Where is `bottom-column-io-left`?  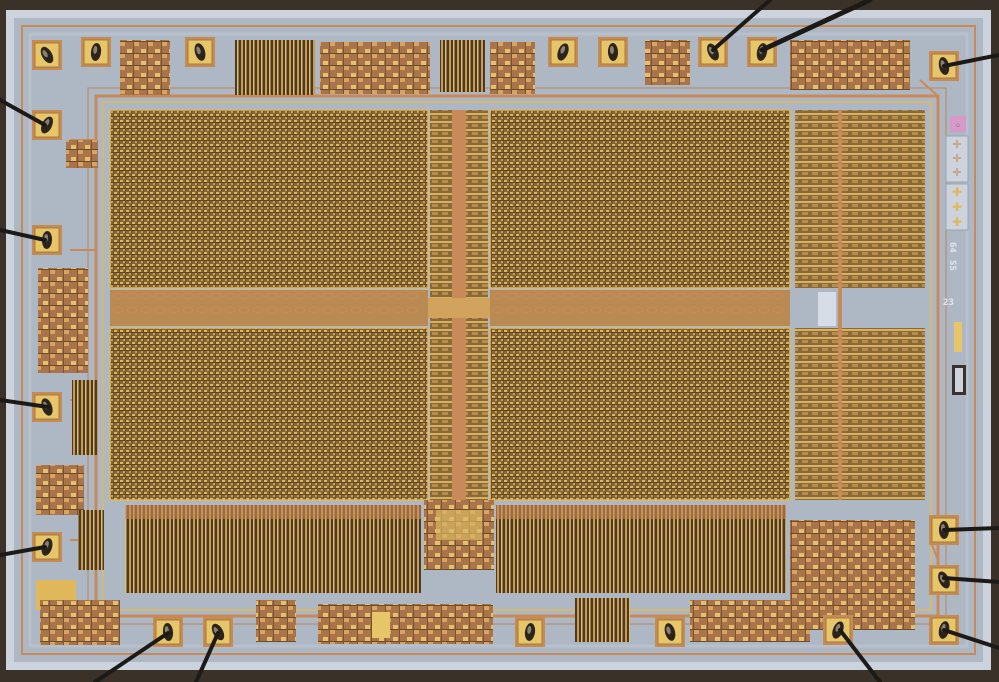 bottom-column-io-left is located at coordinates (273, 549).